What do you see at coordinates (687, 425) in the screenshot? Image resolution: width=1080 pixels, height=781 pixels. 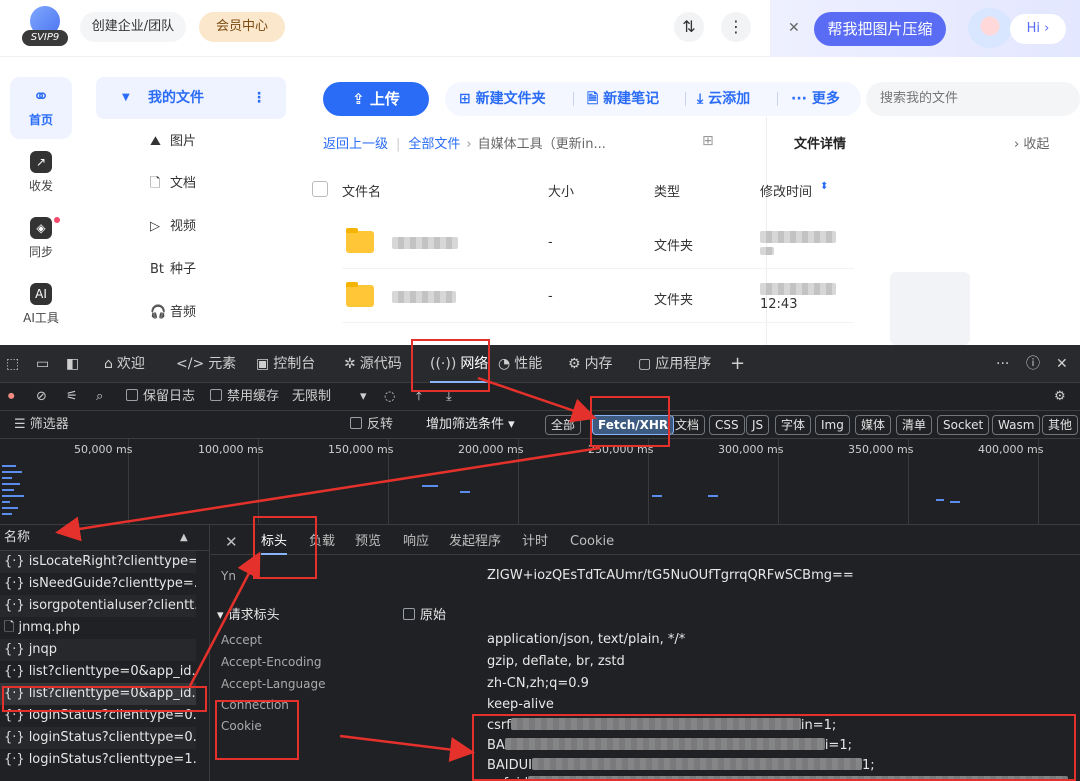 I see `type-filter-doc: 文档` at bounding box center [687, 425].